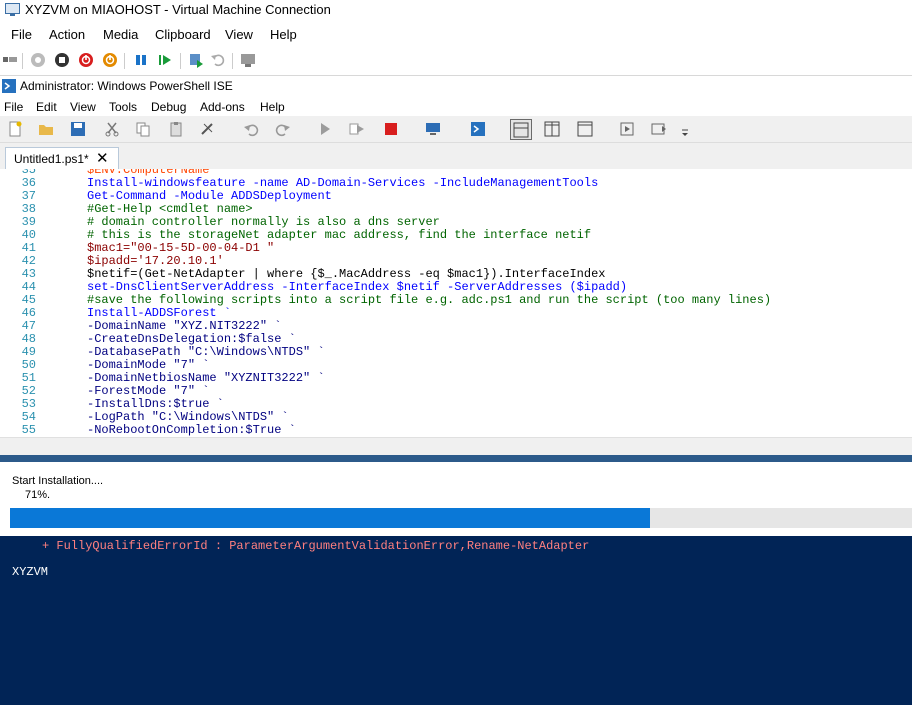 This screenshot has width=912, height=705. I want to click on close-tab-icon: ✕, so click(102, 158).